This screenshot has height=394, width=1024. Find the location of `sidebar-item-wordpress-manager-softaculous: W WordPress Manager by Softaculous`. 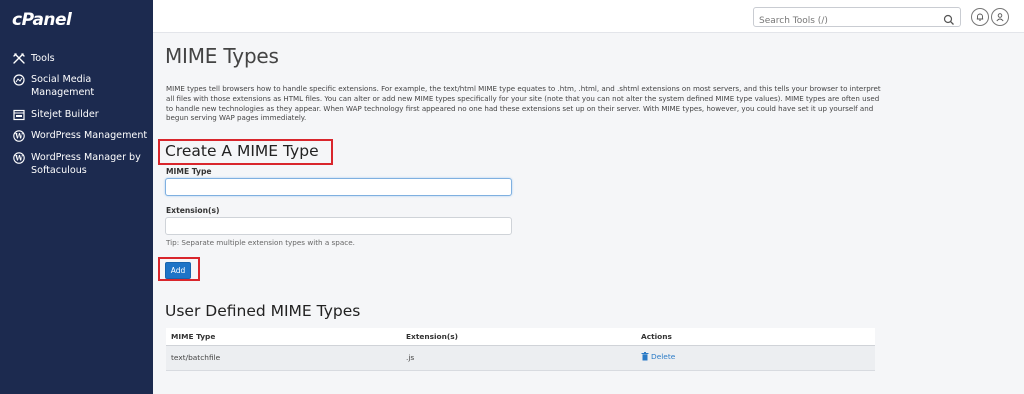

sidebar-item-wordpress-manager-softaculous: W WordPress Manager by Softaculous is located at coordinates (79, 164).